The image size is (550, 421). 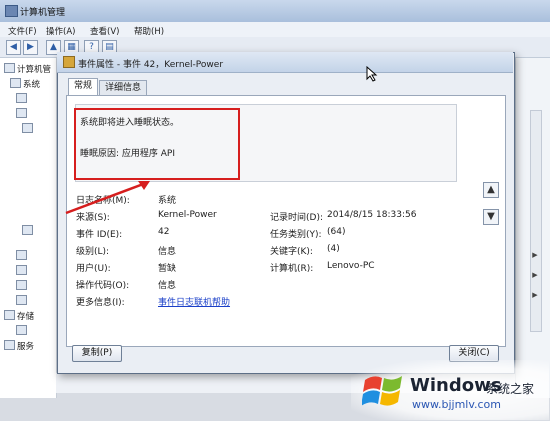 I want to click on tree-item-scheduler, so click(x=22, y=99).